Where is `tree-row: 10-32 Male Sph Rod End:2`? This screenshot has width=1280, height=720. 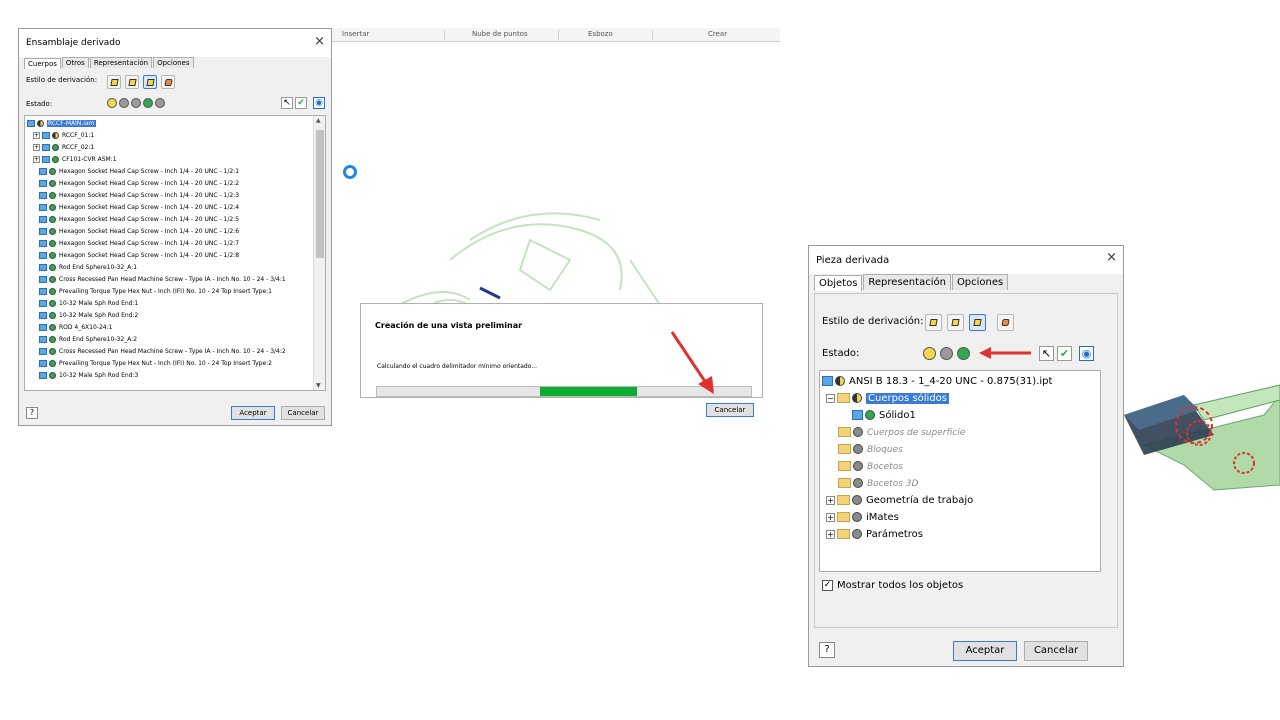 tree-row: 10-32 Male Sph Rod End:2 is located at coordinates (88, 316).